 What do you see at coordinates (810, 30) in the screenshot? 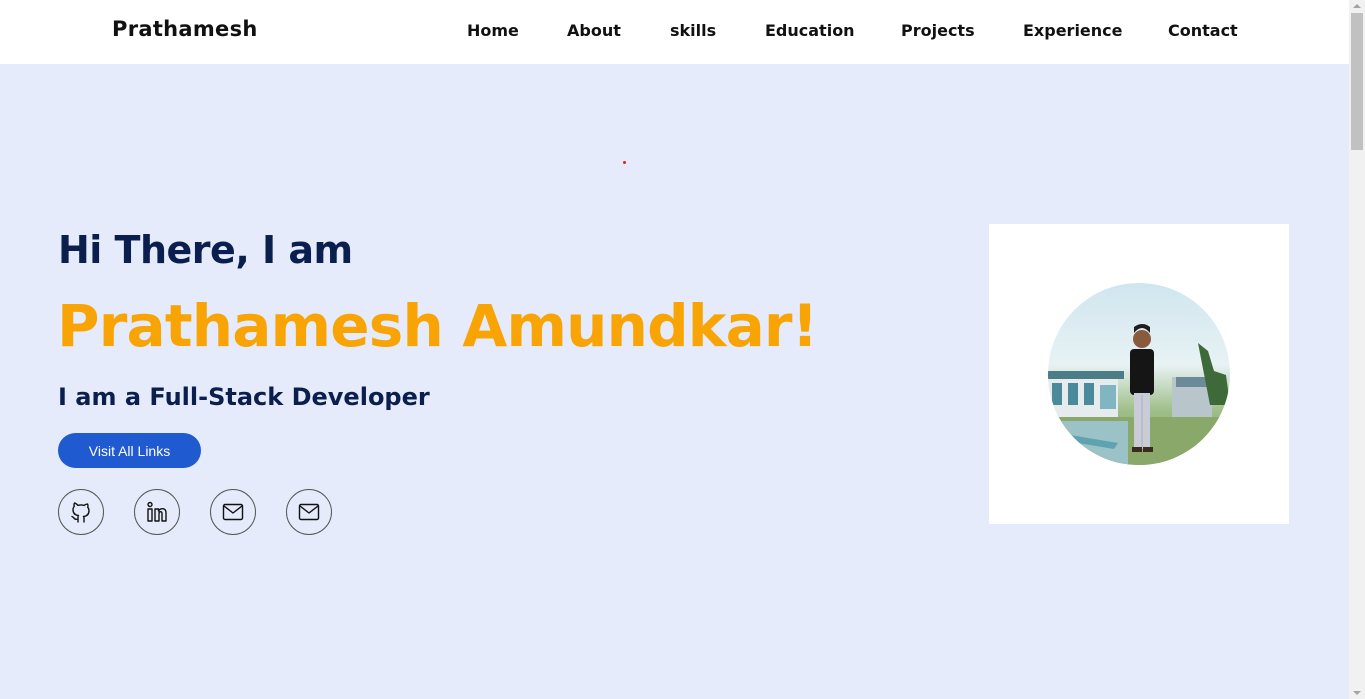
I see `nav-link-education: Education` at bounding box center [810, 30].